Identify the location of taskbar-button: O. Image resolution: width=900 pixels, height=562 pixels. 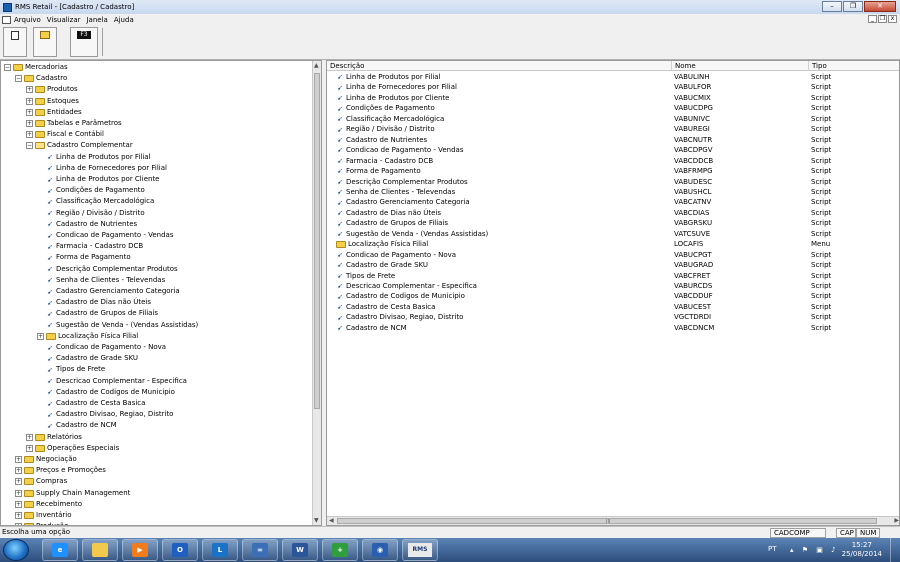
(180, 550).